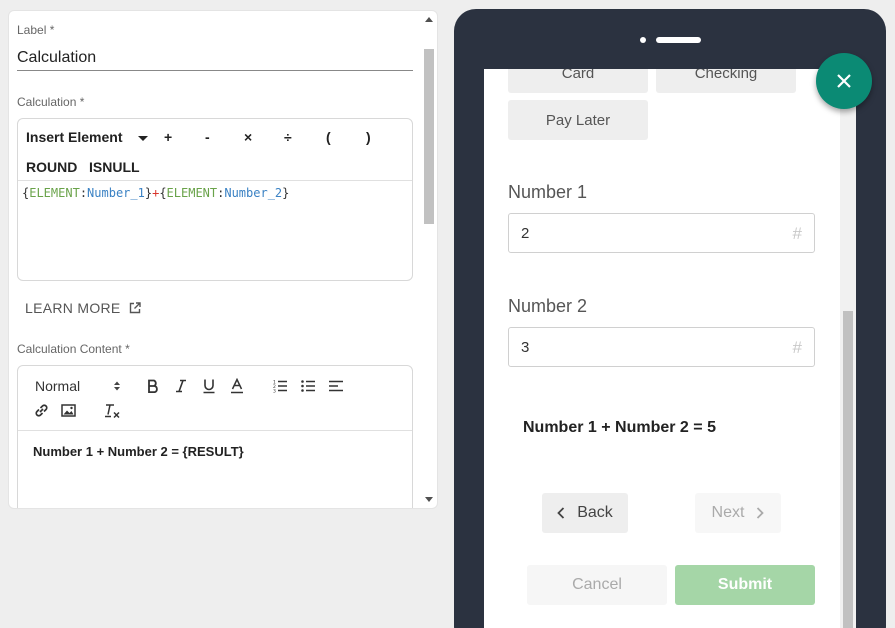 The height and width of the screenshot is (628, 895). I want to click on ordered-list-icon: 1 2 3, so click(280, 386).